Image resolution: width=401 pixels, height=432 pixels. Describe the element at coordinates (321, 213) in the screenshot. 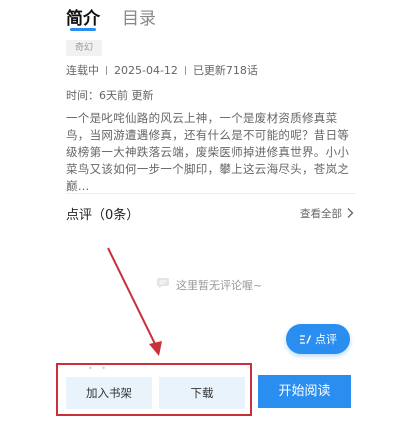

I see `view-all-comments-link: 查看全部` at that location.